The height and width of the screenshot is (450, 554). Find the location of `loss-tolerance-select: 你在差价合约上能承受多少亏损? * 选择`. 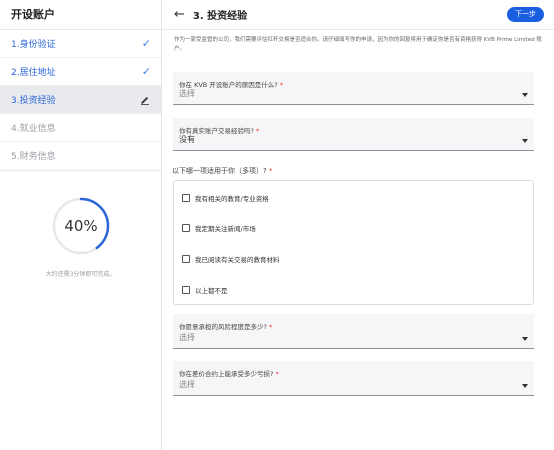

loss-tolerance-select: 你在差价合约上能承受多少亏损? * 选择 is located at coordinates (353, 378).